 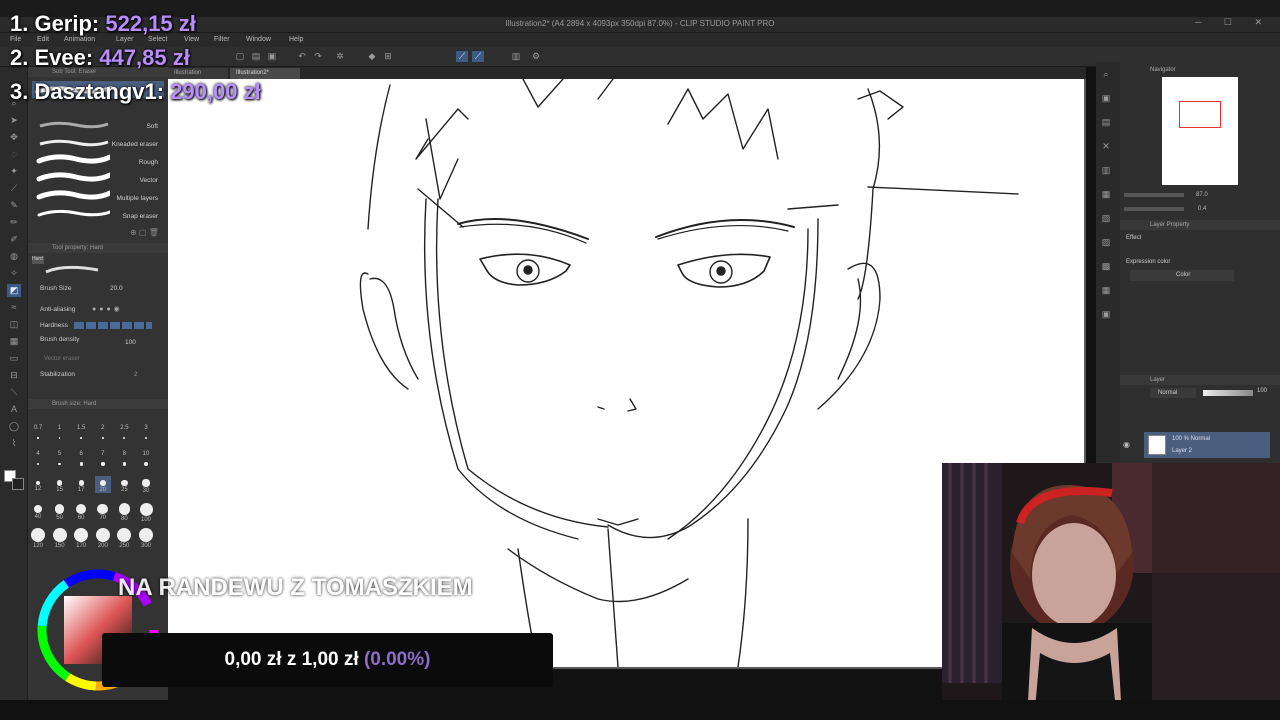 I want to click on brush-tool-icon: ✐, so click(x=14, y=239).